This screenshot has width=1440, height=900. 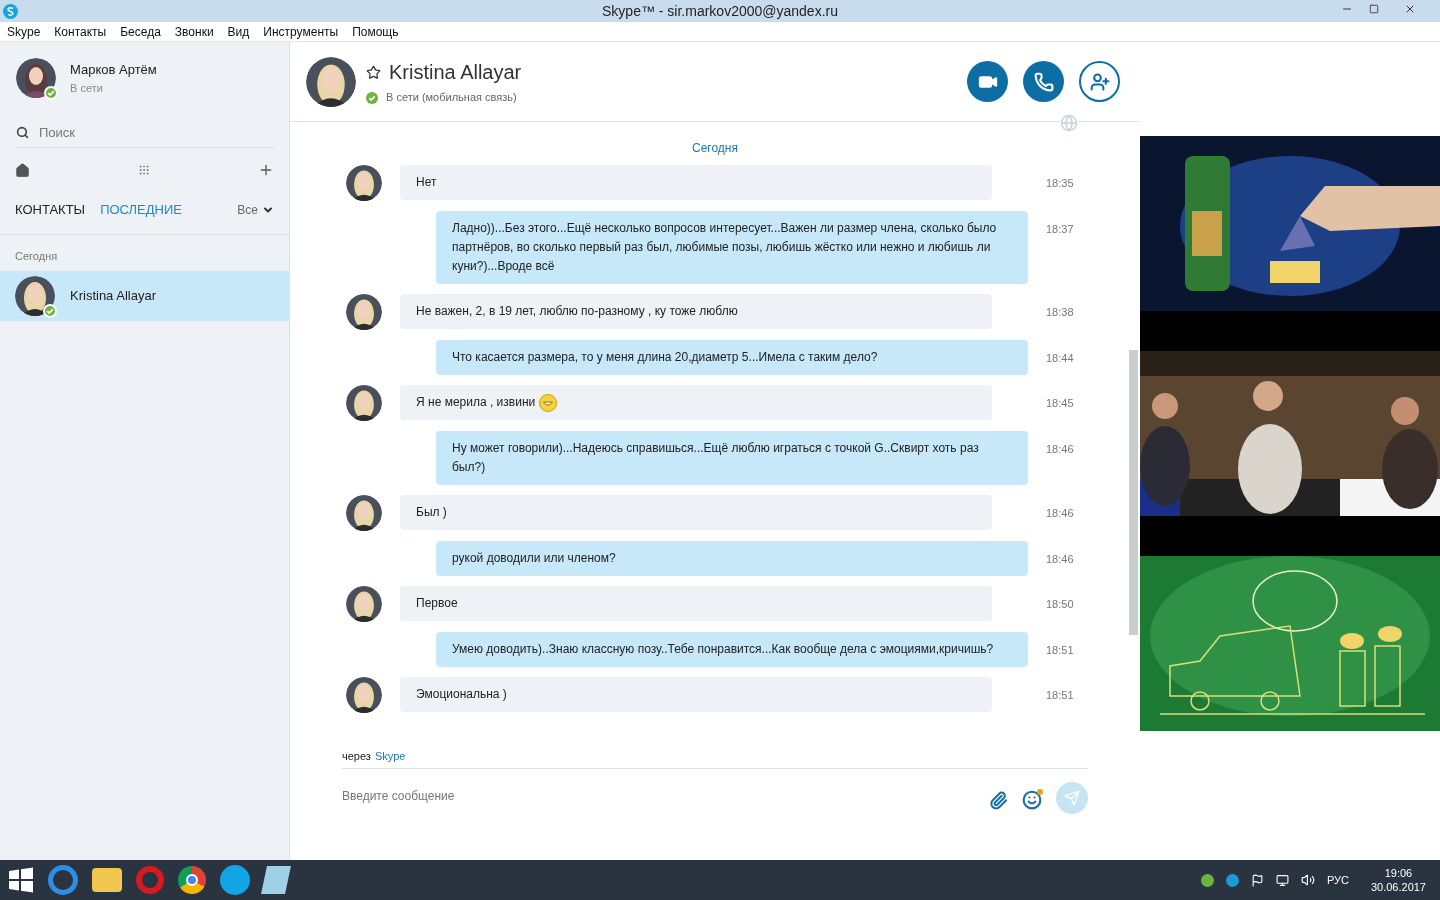 What do you see at coordinates (1060, 358) in the screenshot?
I see `message-time: 18:44` at bounding box center [1060, 358].